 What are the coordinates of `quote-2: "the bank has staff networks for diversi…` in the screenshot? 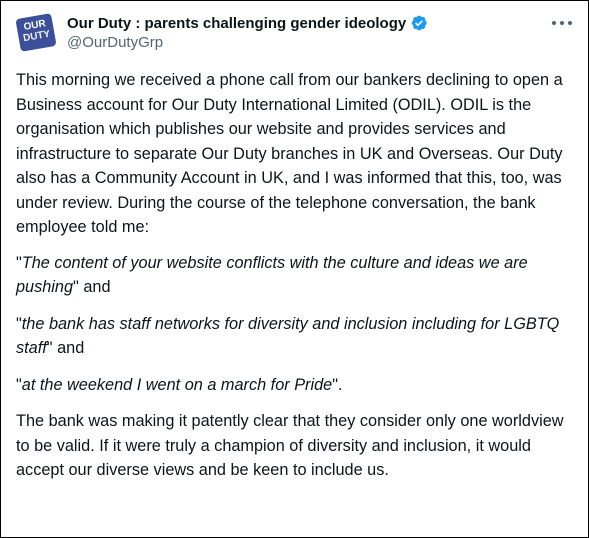 It's located at (296, 336).